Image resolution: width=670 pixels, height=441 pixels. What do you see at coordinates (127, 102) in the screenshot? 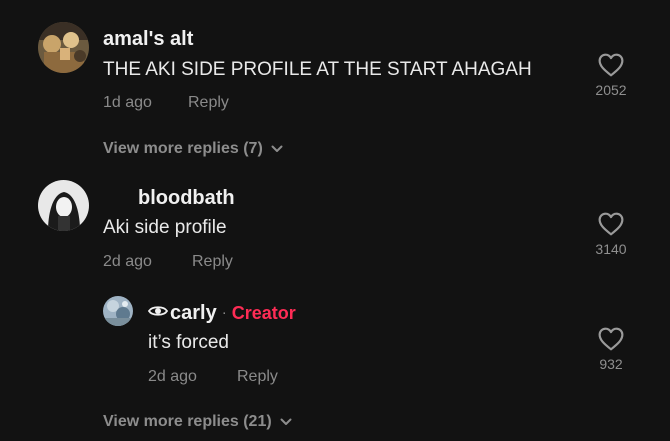
I see `comment-timestamp: 1d ago` at bounding box center [127, 102].